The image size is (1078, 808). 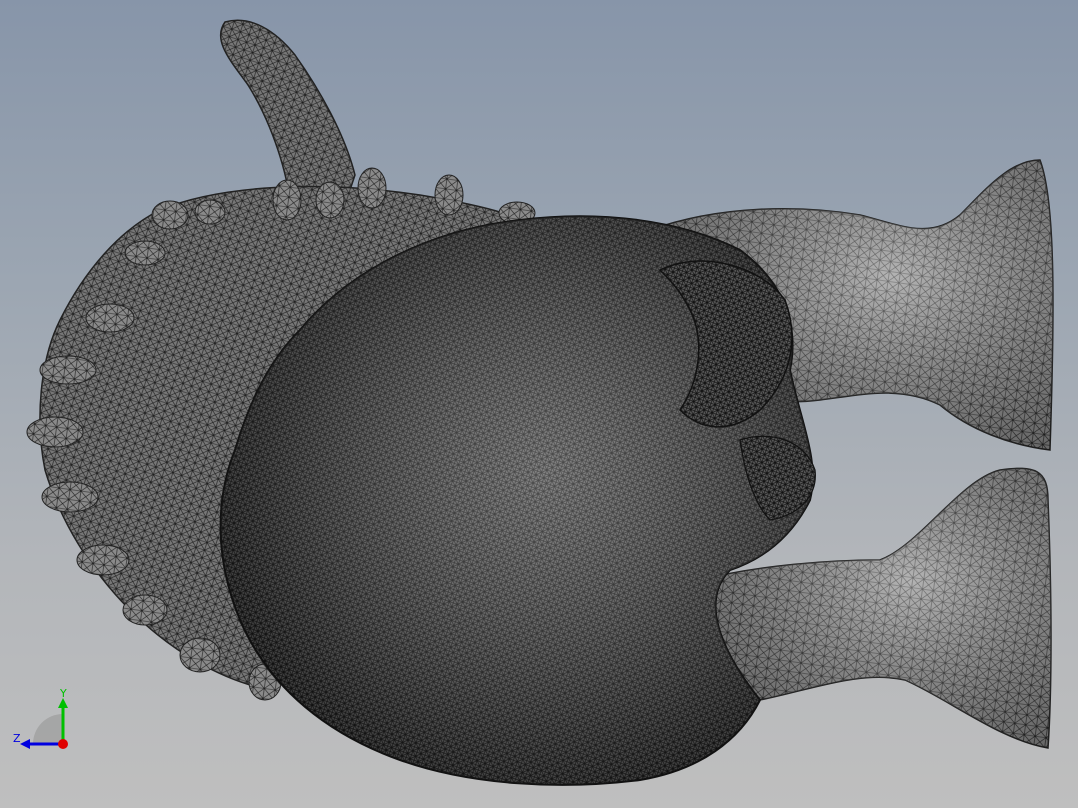 I want to click on x-axis-dot, so click(x=63, y=744).